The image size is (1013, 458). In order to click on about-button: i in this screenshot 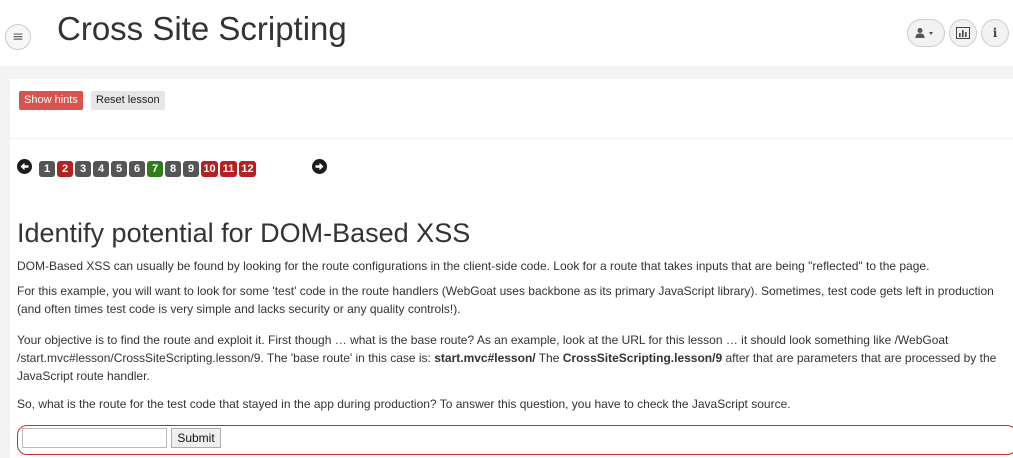, I will do `click(995, 33)`.